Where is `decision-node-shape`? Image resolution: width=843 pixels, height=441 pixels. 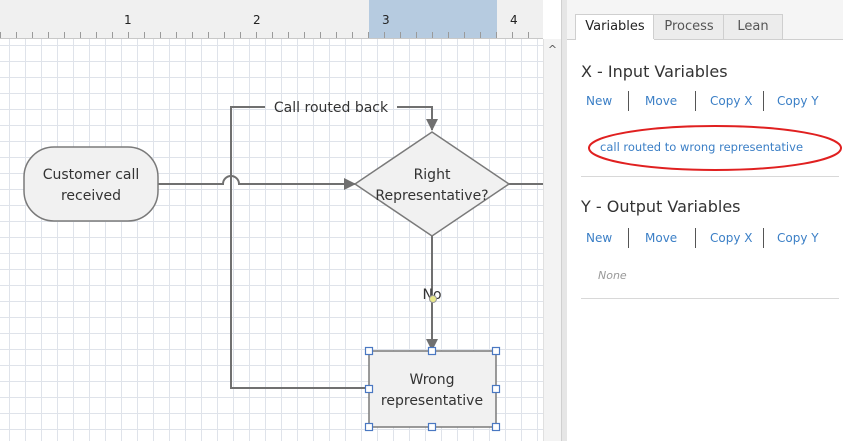
decision-node-shape is located at coordinates (432, 184).